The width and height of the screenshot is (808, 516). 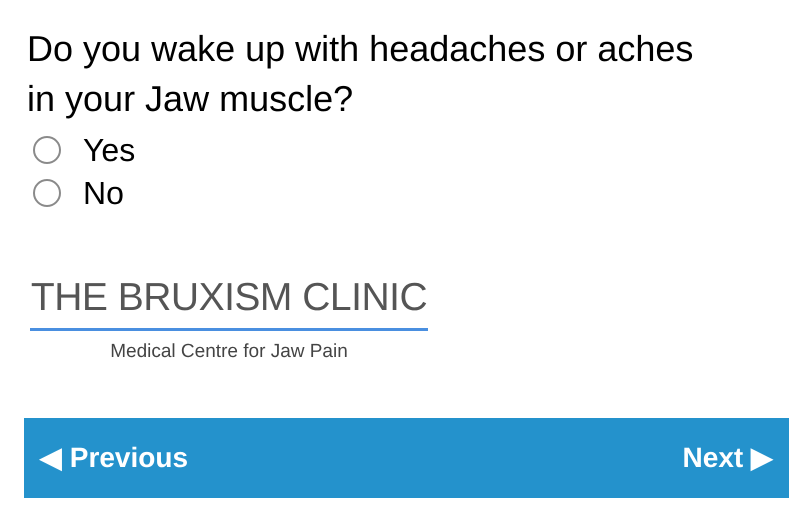 What do you see at coordinates (229, 298) in the screenshot?
I see `logo-title: THE BRUXISM CLINIC` at bounding box center [229, 298].